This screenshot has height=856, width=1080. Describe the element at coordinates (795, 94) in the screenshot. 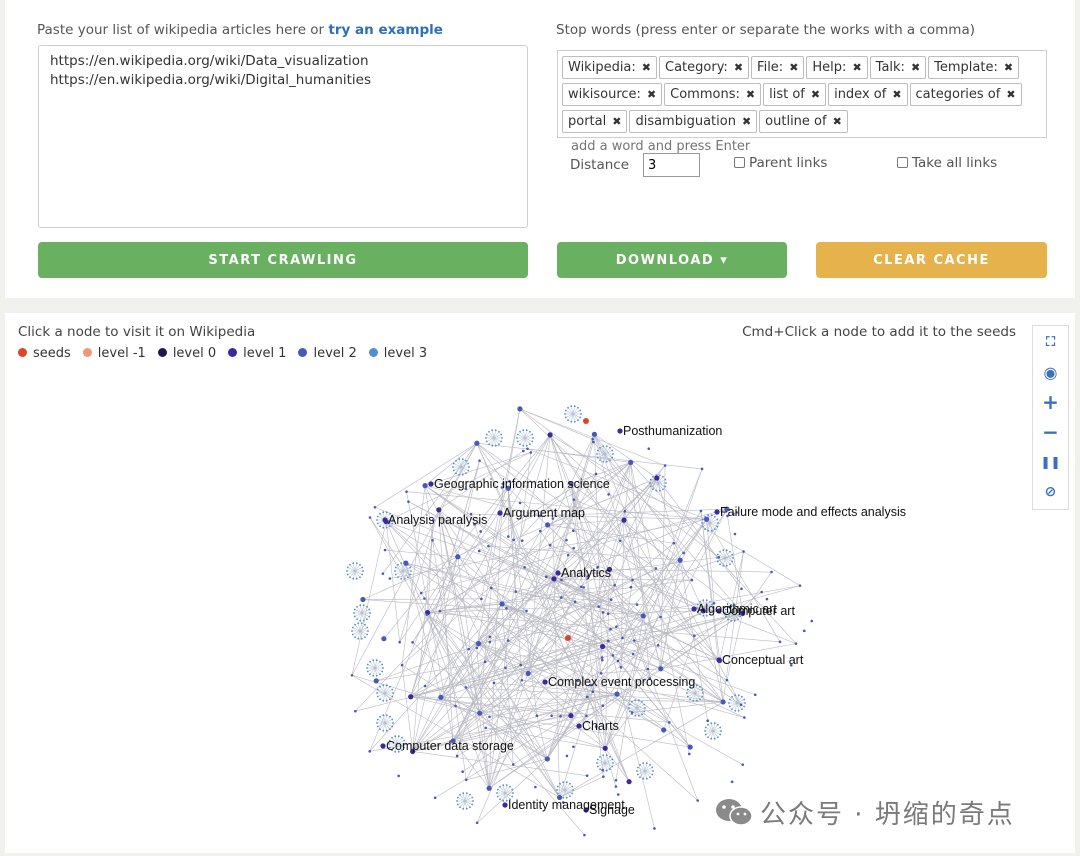

I see `stopword-tag: list of ✖` at that location.